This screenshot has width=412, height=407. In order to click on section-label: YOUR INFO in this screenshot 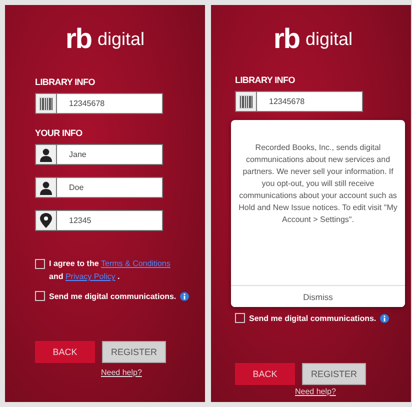, I will do `click(59, 133)`.